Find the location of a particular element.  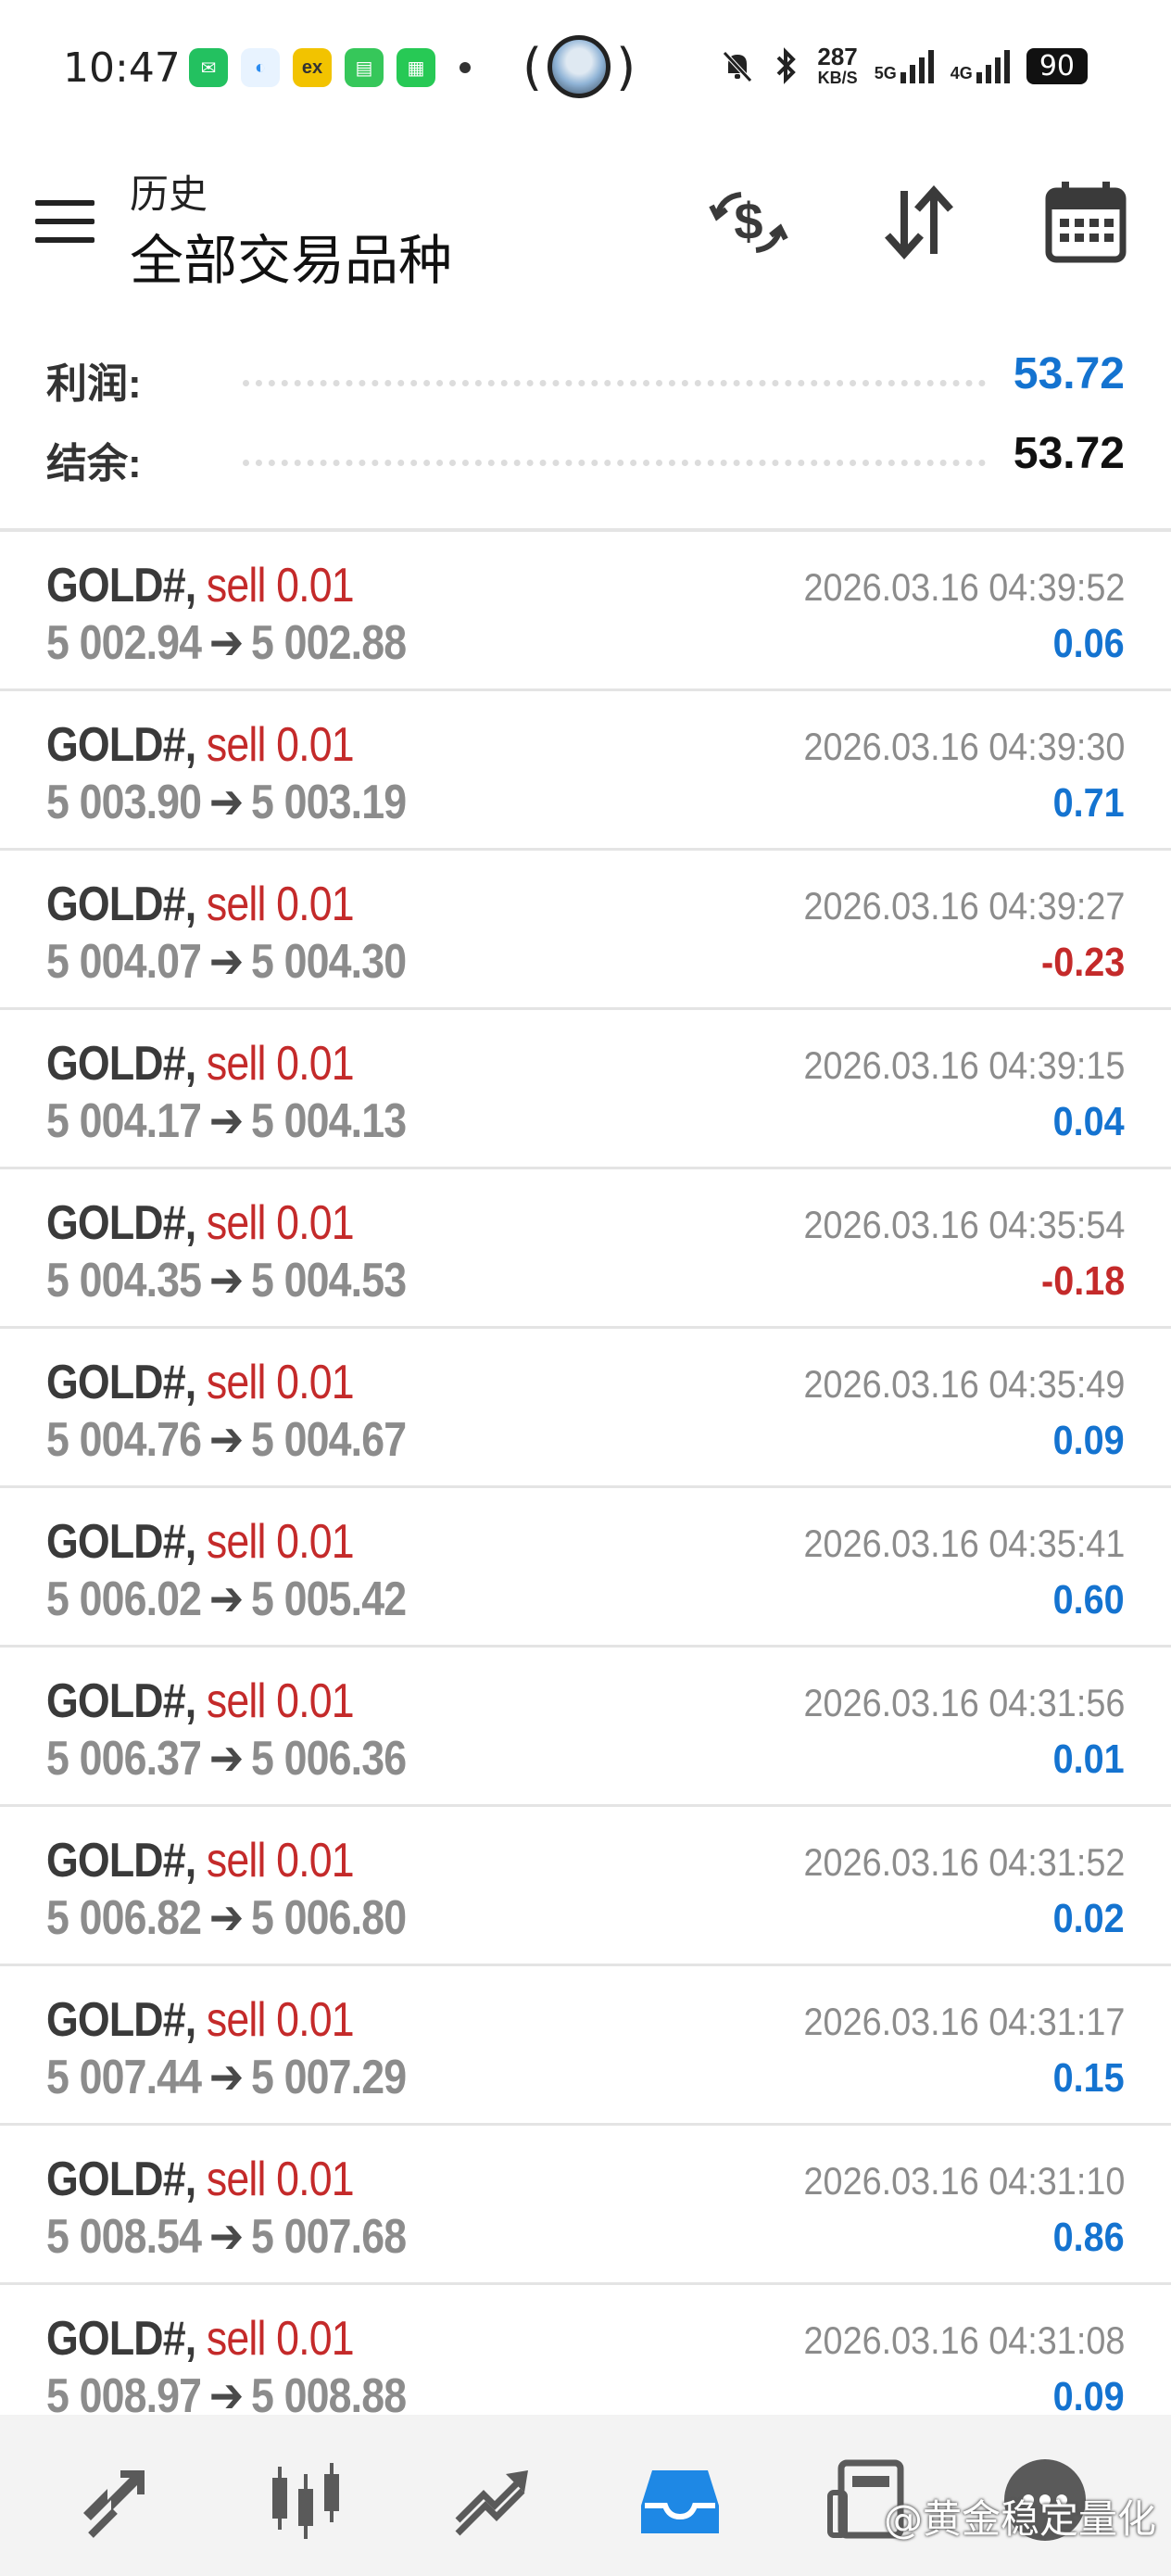

trade-time: 2026.03.16 04:35:54 is located at coordinates (964, 1225).